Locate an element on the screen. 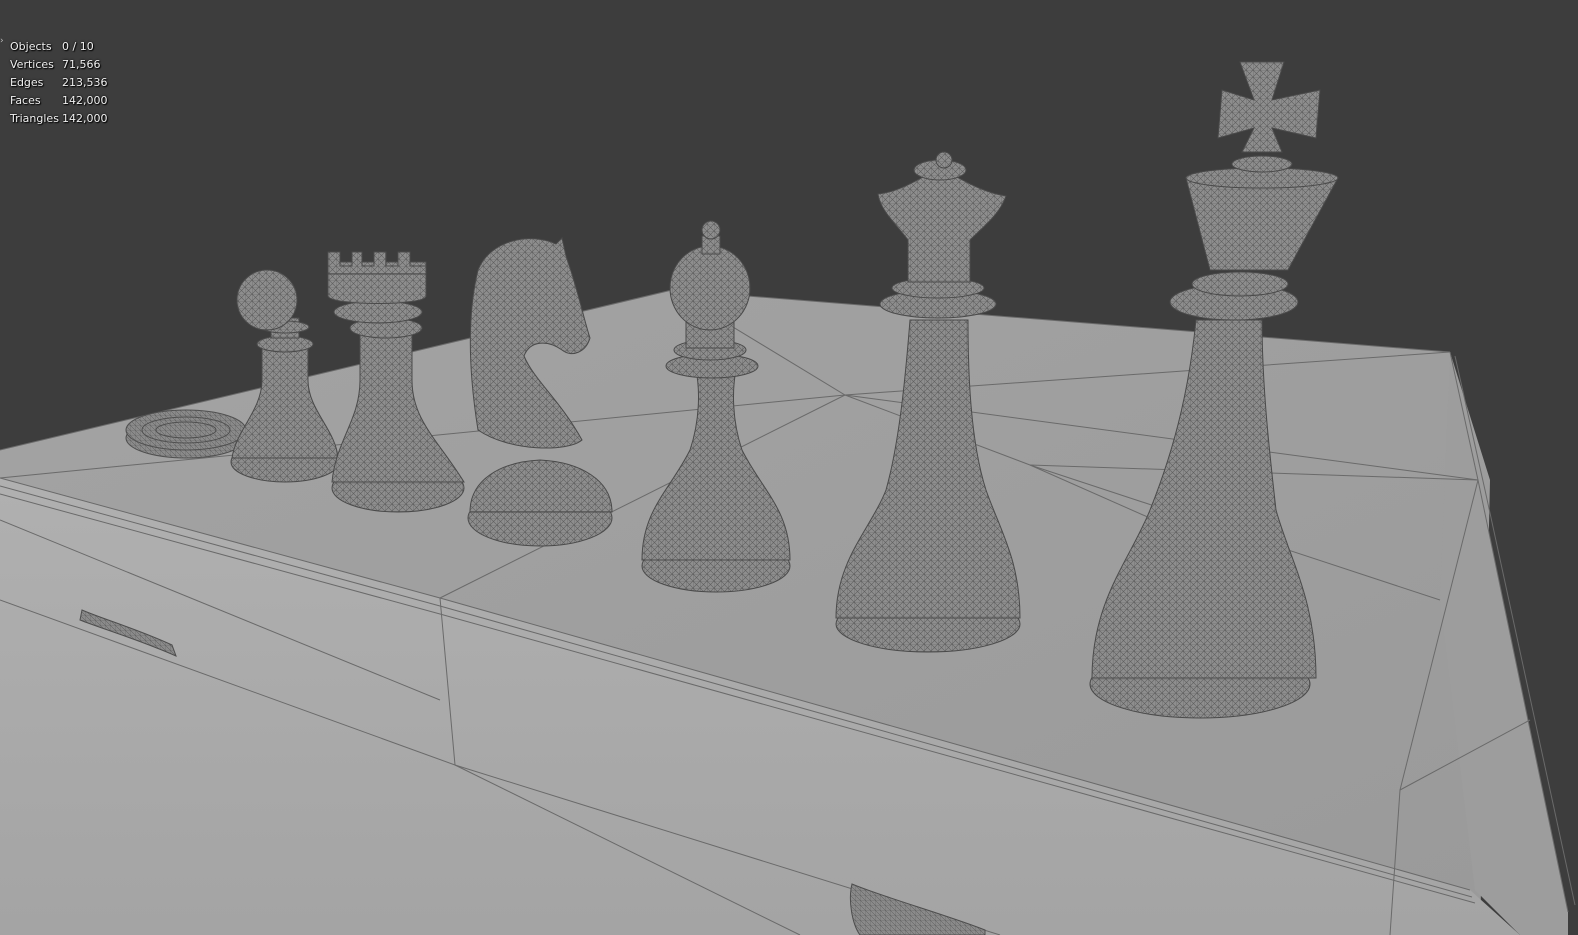 The width and height of the screenshot is (1578, 935). checker-disc is located at coordinates (186, 434).